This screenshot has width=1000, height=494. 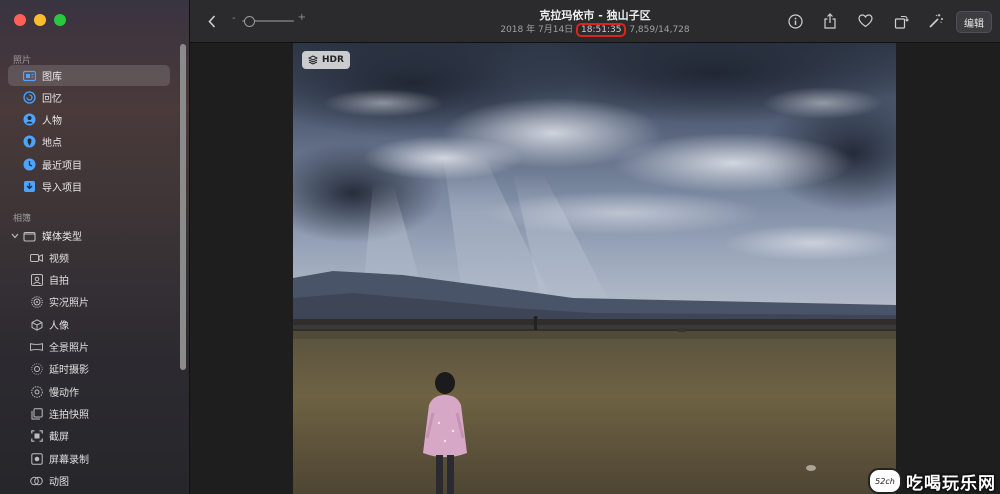 I want to click on sidebar-item-label: 全景照片, so click(x=69, y=348).